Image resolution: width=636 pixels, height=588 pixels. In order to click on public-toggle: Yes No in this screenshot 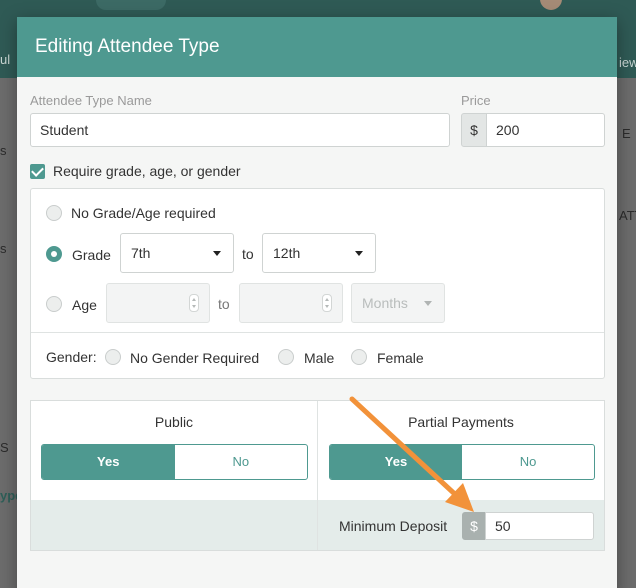, I will do `click(174, 462)`.